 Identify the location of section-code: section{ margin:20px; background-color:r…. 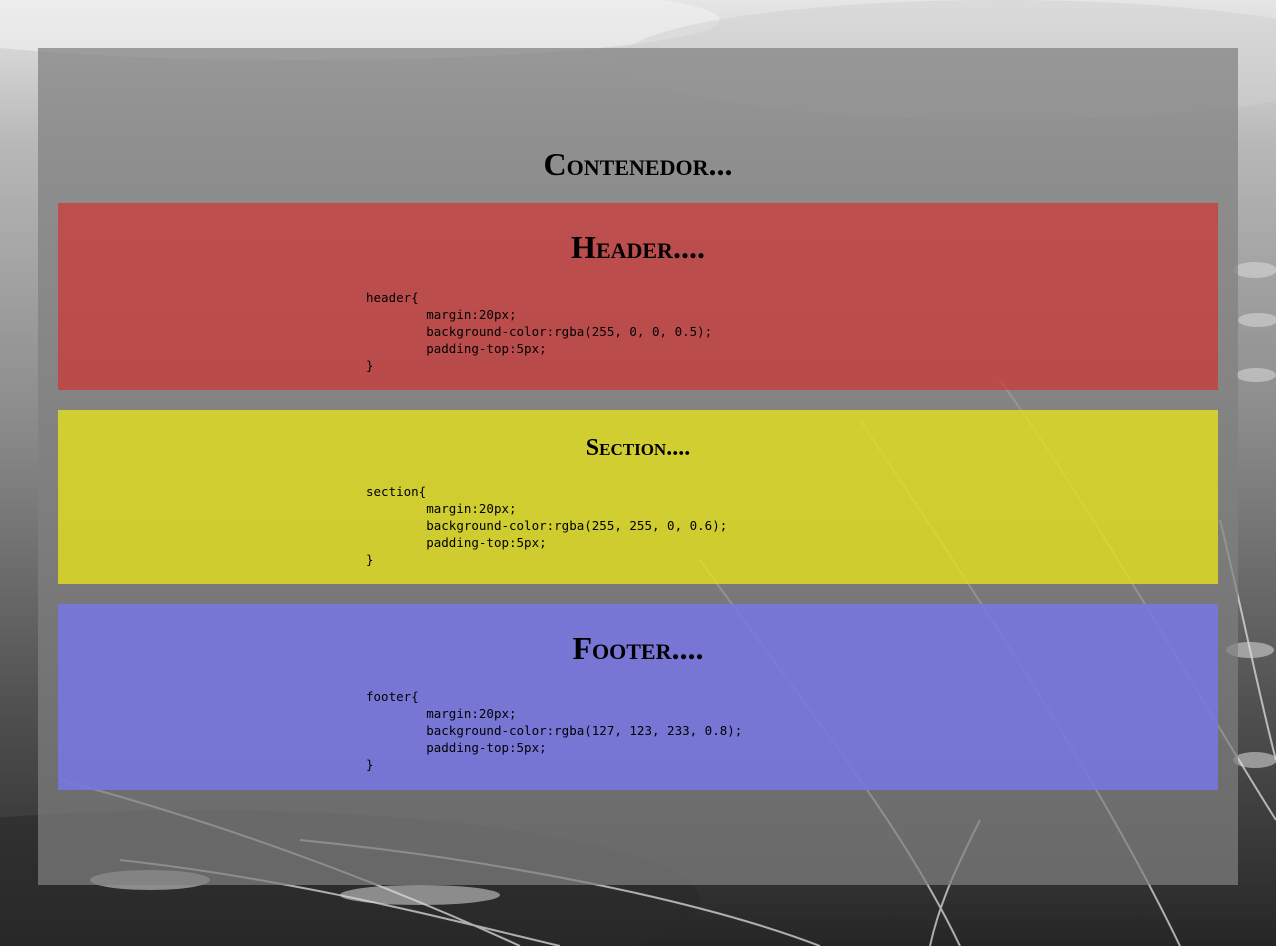
(547, 525).